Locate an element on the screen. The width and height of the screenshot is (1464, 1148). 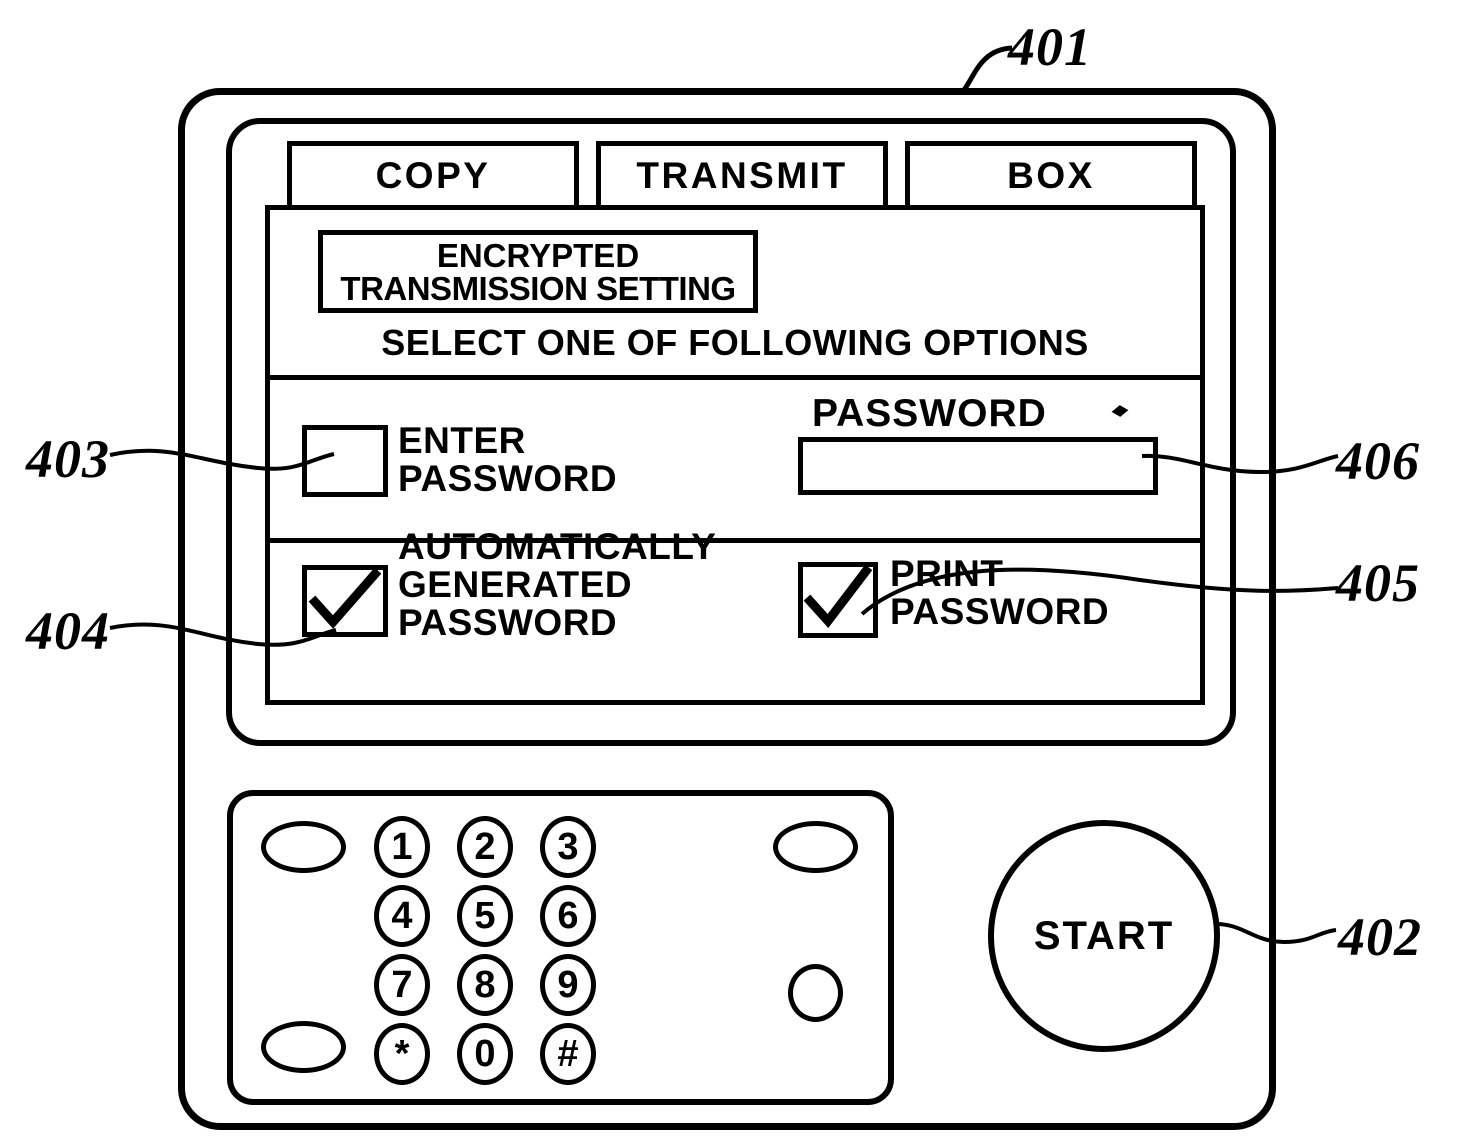
key-1-label: 1 is located at coordinates (402, 846).